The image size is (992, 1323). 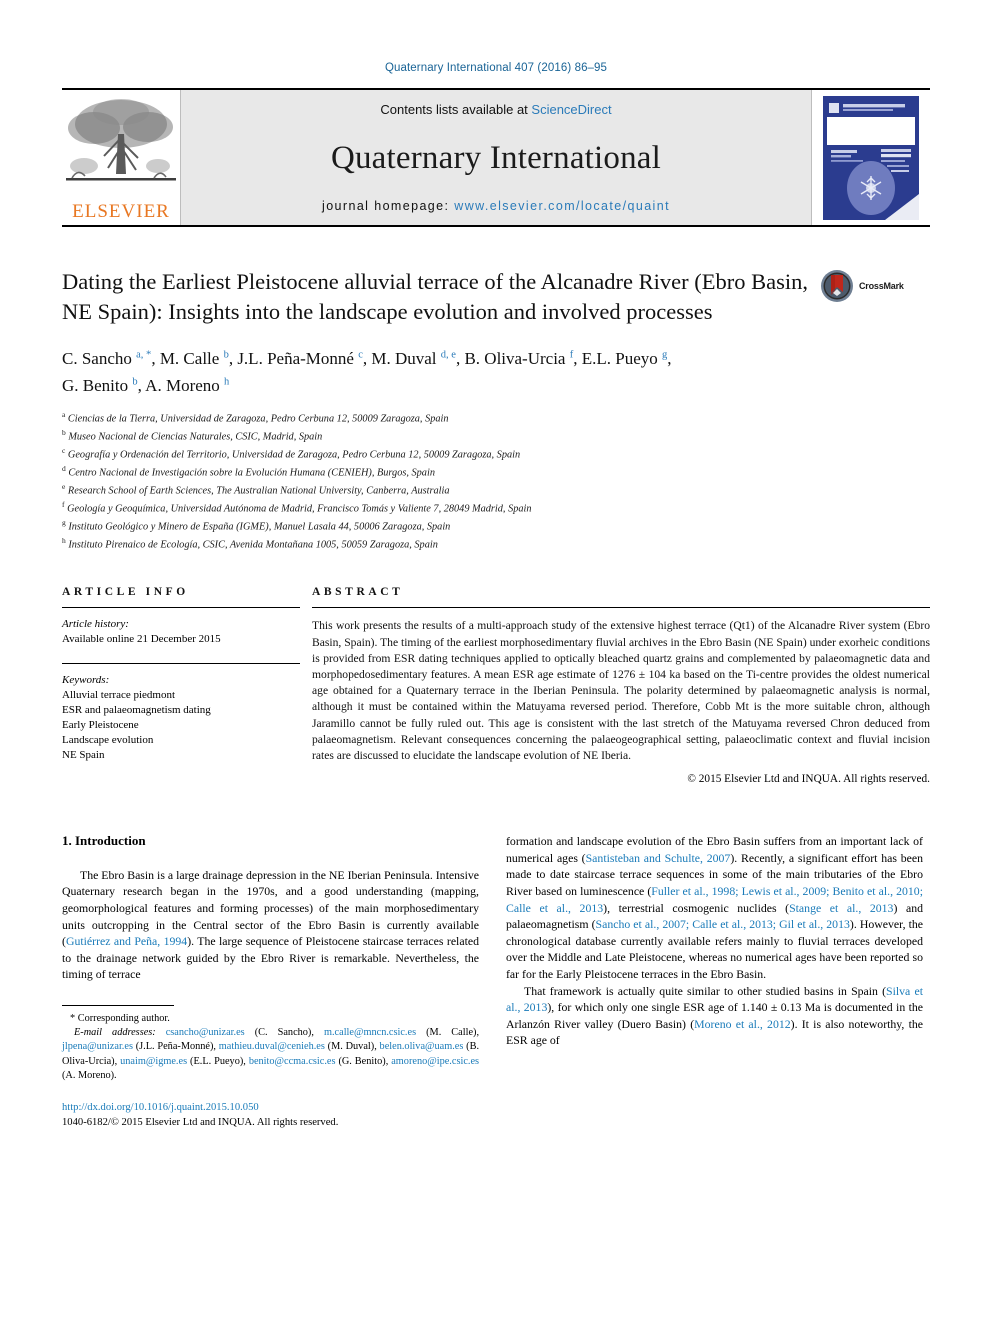 I want to click on affiliation-label: b, so click(x=64, y=433).